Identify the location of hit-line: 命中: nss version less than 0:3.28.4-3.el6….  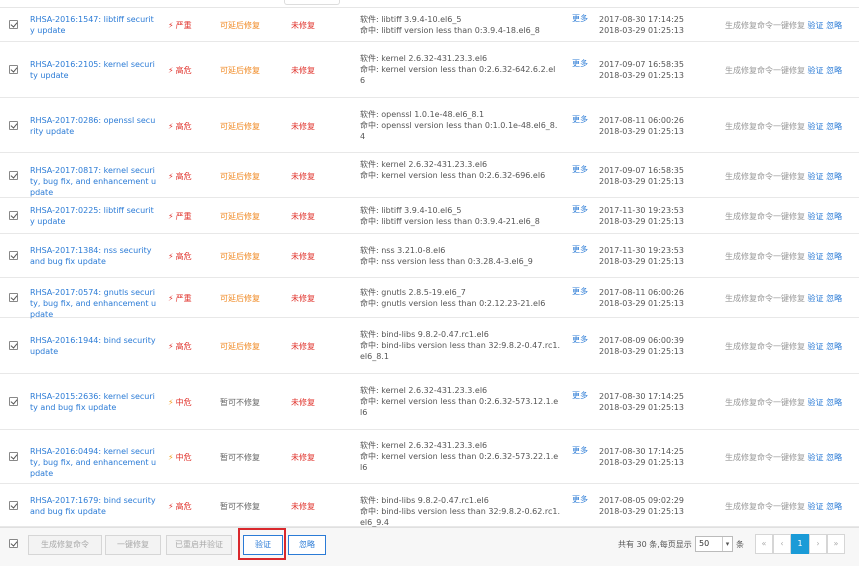
(446, 261).